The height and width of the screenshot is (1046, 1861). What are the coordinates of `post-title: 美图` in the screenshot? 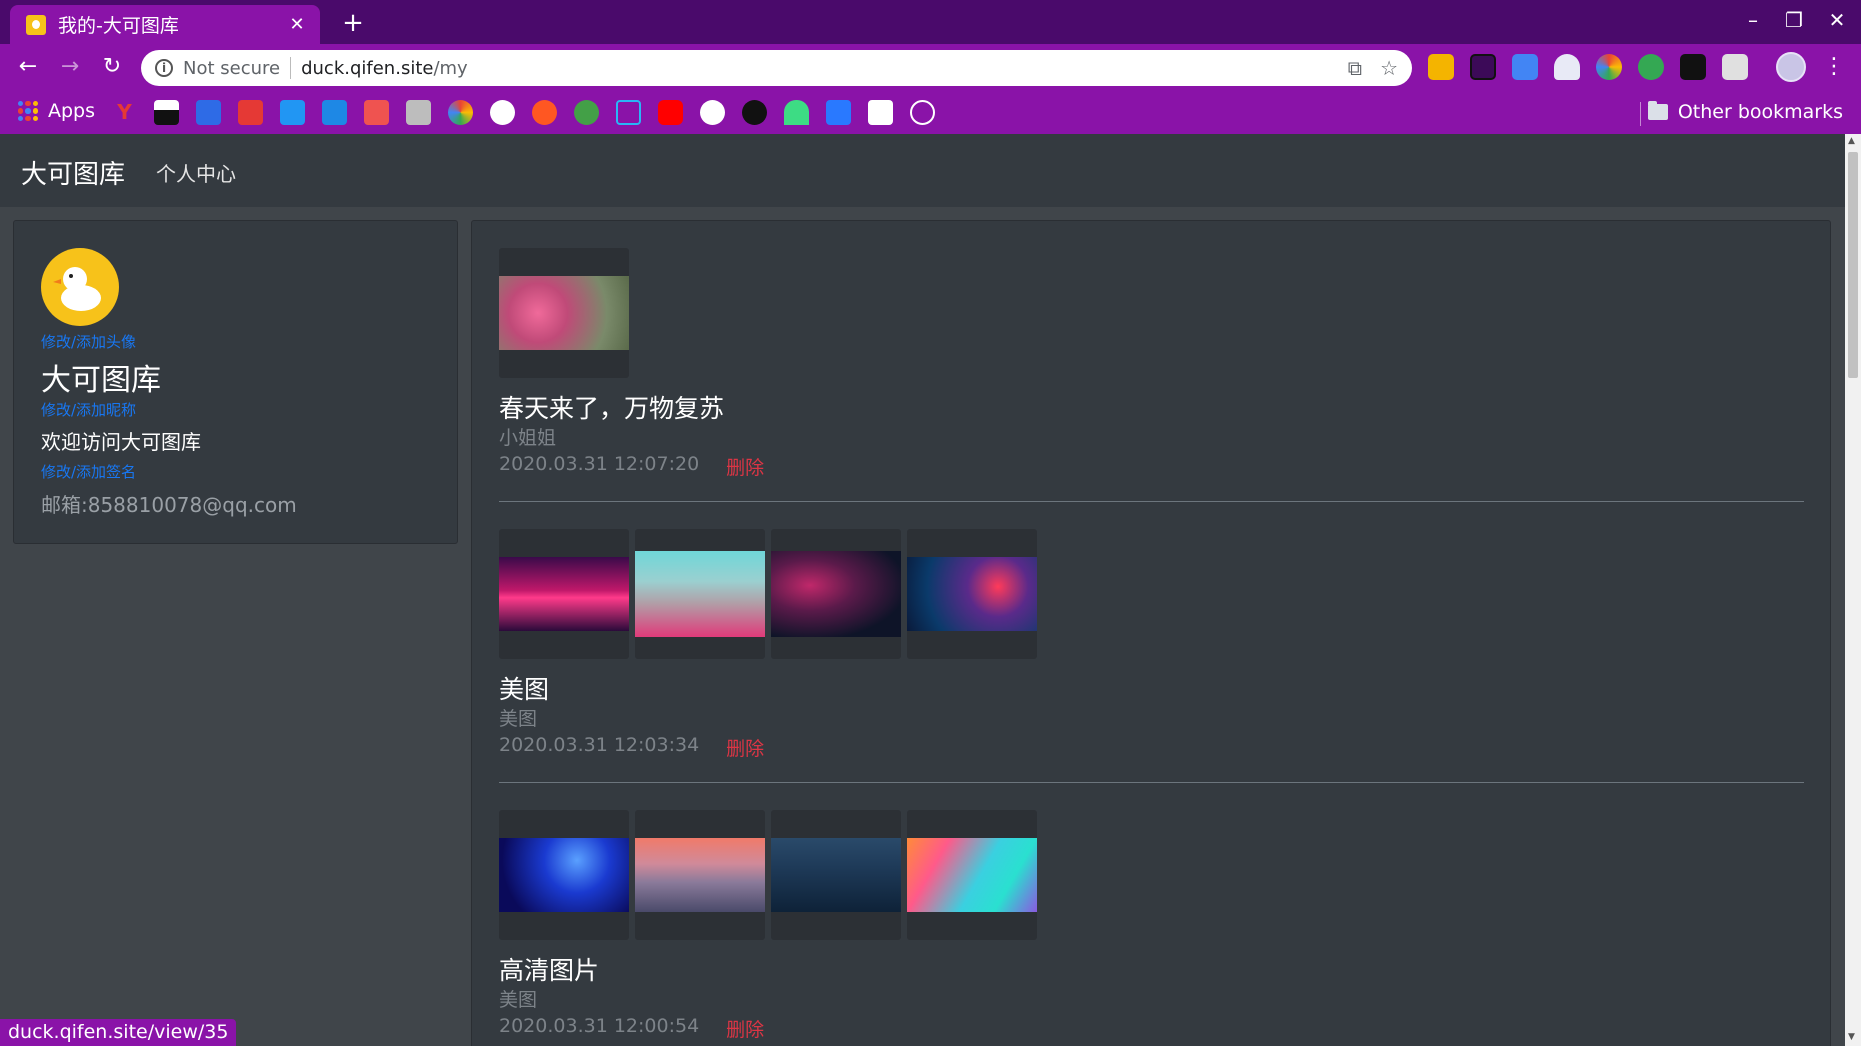 It's located at (1151, 687).